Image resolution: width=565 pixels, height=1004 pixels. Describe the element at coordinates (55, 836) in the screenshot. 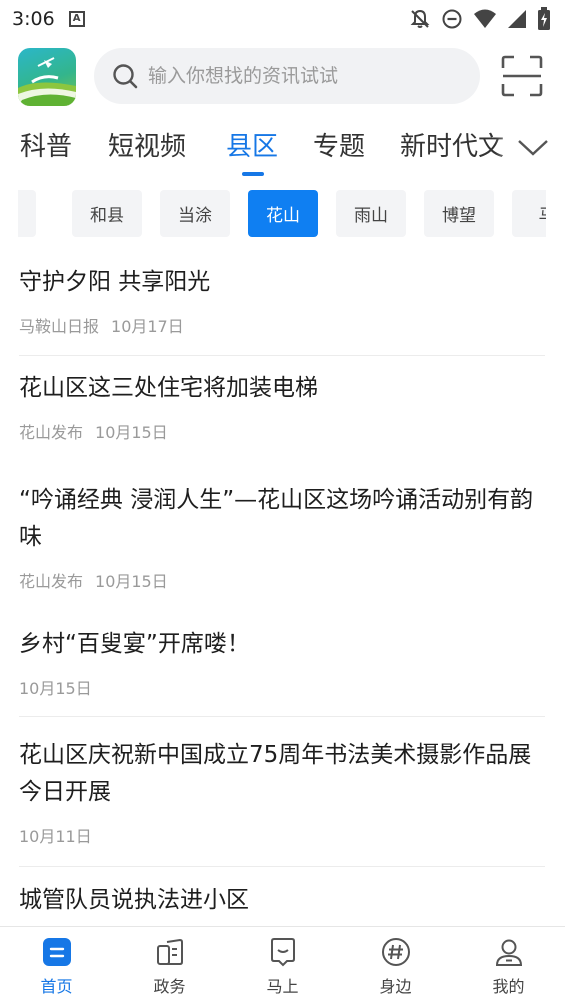

I see `news-date: 10月11日` at that location.